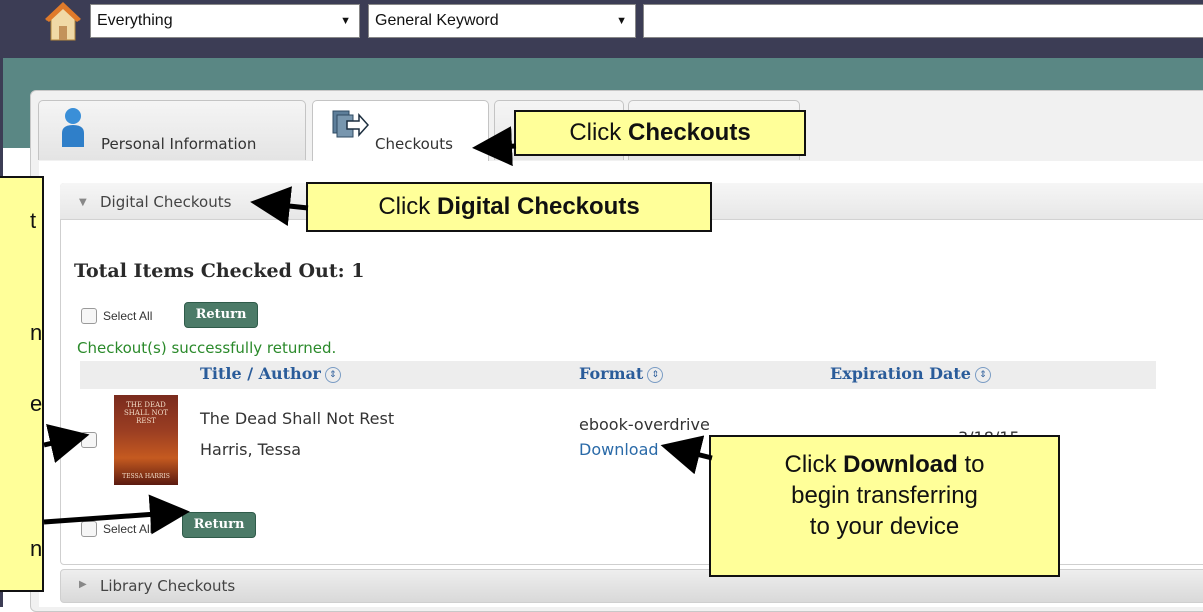 The width and height of the screenshot is (1203, 612). What do you see at coordinates (66, 443) in the screenshot?
I see `arrow-to-item-checkbox` at bounding box center [66, 443].